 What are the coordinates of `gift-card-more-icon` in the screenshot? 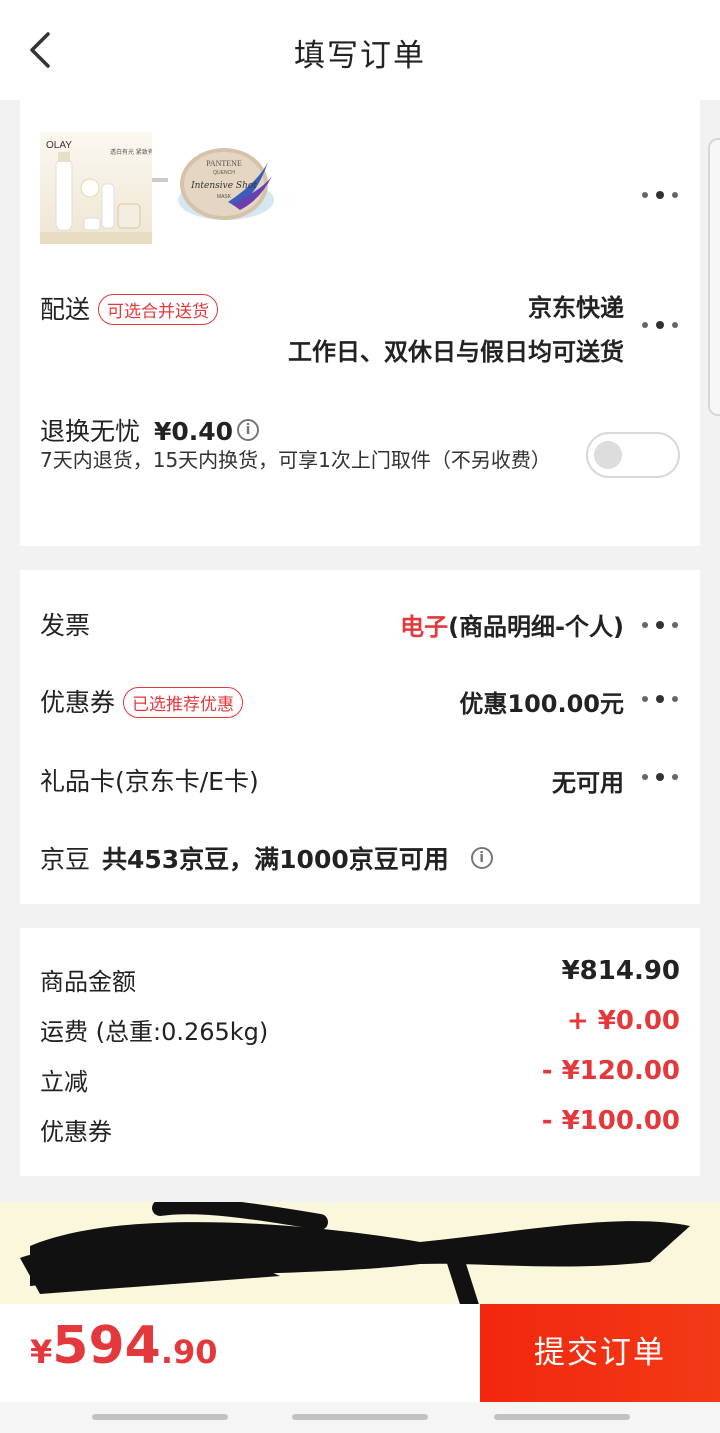 It's located at (660, 777).